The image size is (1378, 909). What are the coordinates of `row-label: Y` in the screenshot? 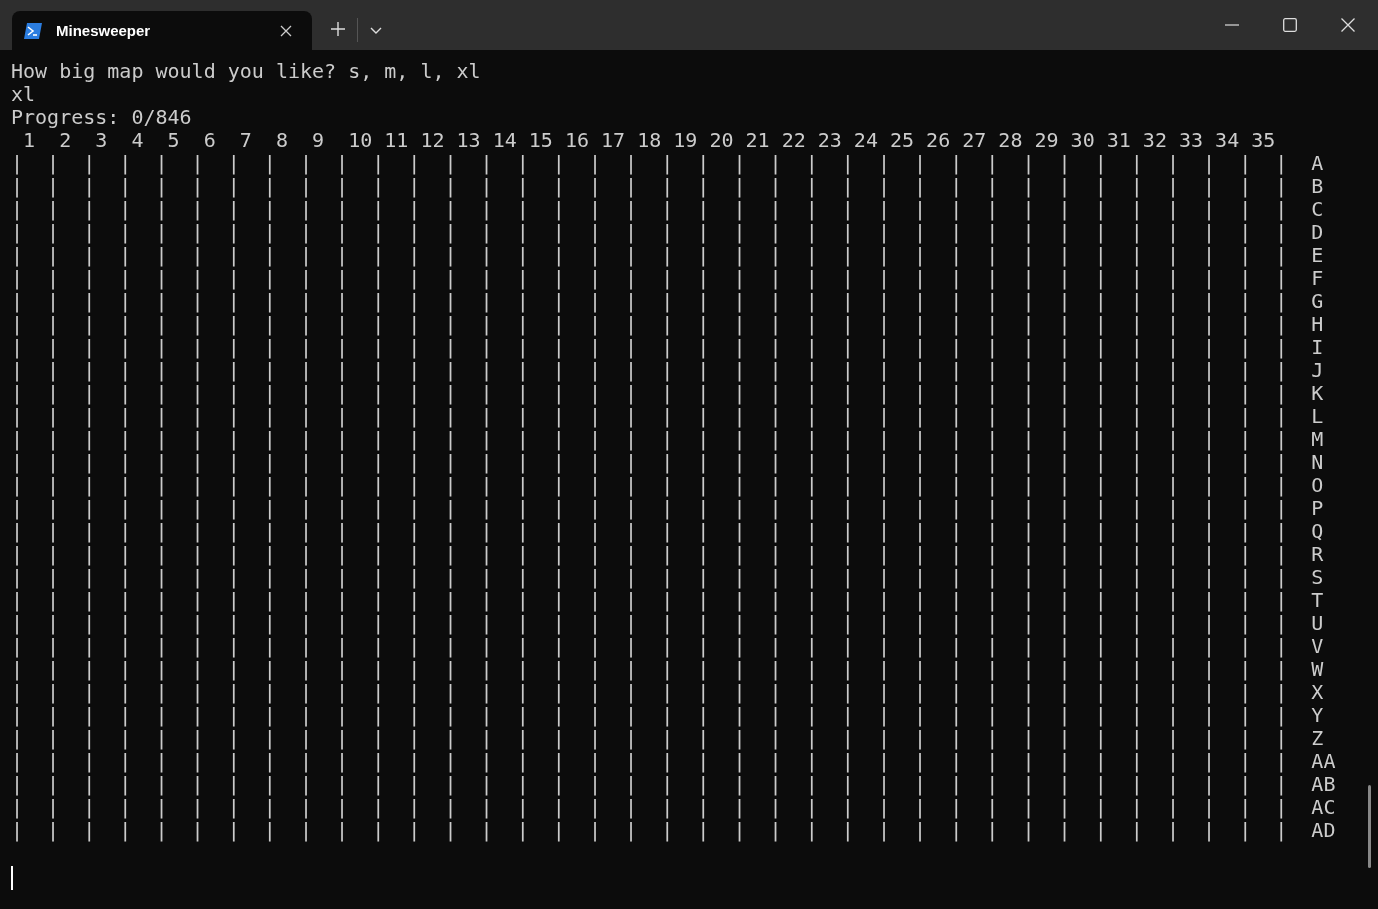 It's located at (1317, 715).